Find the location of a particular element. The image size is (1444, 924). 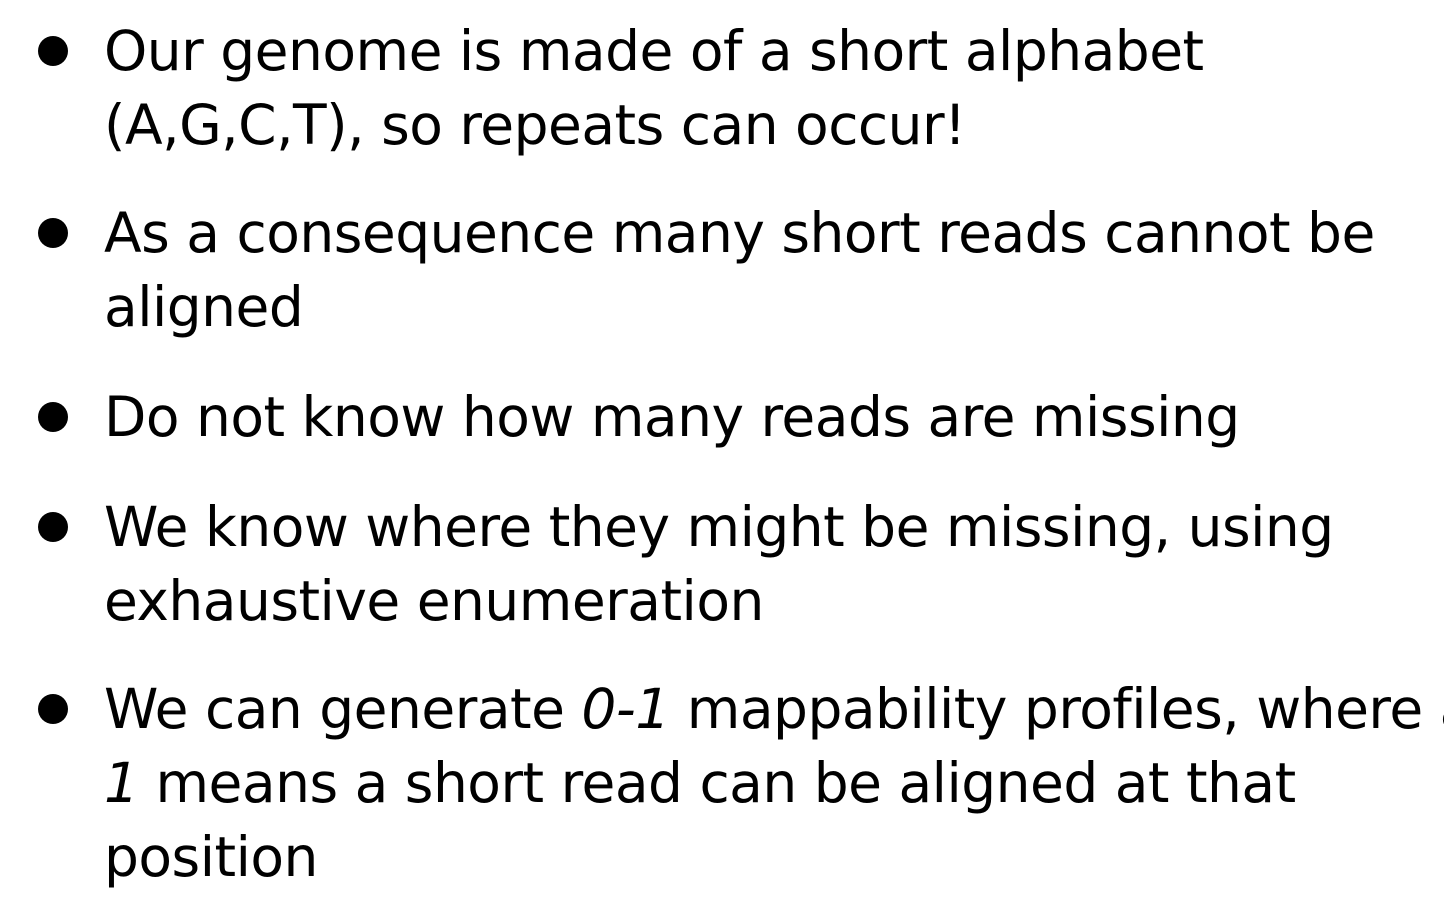

bullet-line: (A,G,C,T), so repeats can occur! is located at coordinates (535, 125).